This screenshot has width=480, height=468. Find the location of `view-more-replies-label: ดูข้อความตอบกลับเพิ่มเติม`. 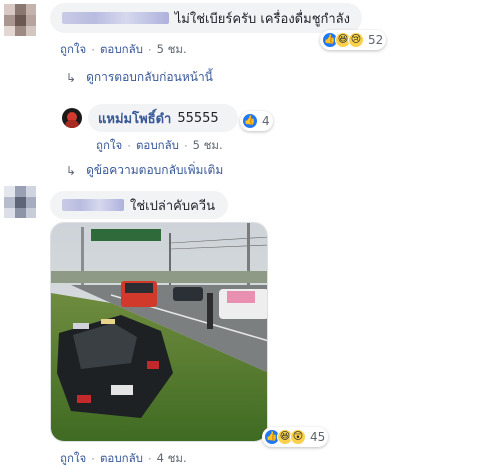

view-more-replies-label: ดูข้อความตอบกลับเพิ่มเติม is located at coordinates (154, 170).